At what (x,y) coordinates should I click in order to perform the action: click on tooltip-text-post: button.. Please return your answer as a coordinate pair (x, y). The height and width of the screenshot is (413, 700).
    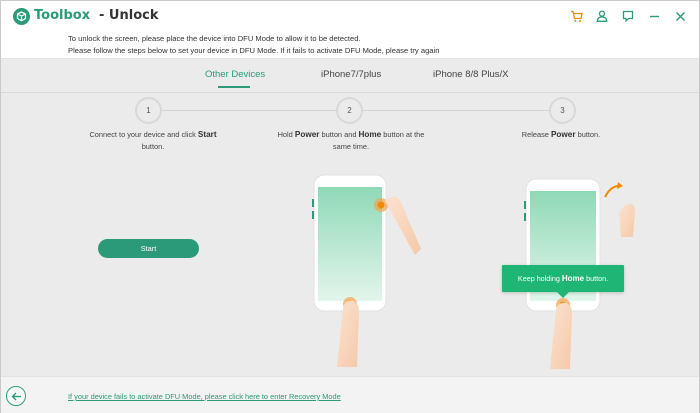
    Looking at the image, I should click on (597, 278).